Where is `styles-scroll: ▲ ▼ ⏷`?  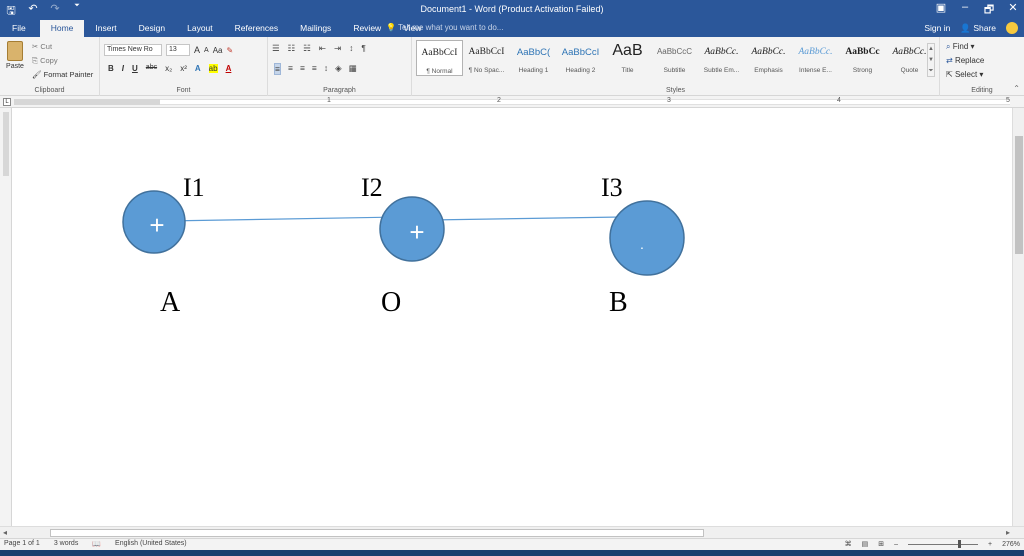
styles-scroll: ▲ ▼ ⏷ is located at coordinates (931, 60).